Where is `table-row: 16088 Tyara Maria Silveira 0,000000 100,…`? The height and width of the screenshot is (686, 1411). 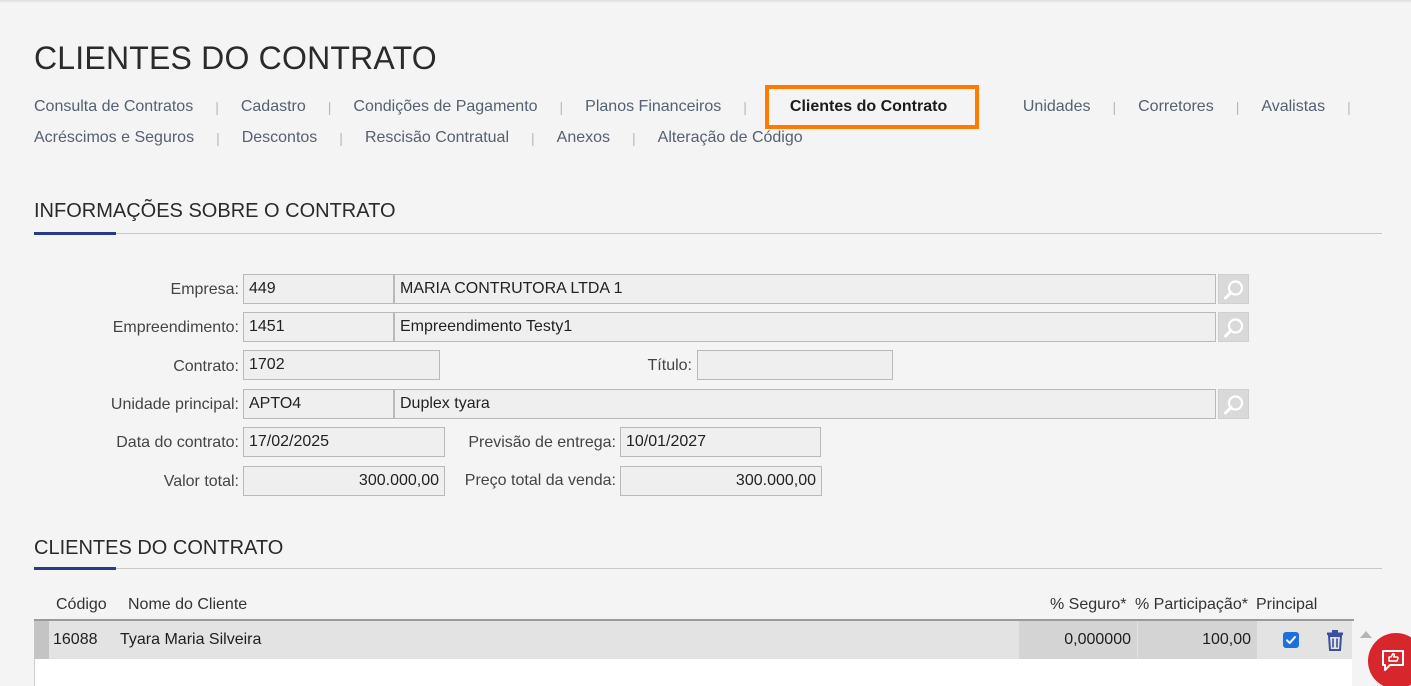
table-row: 16088 Tyara Maria Silveira 0,000000 100,… is located at coordinates (693, 640).